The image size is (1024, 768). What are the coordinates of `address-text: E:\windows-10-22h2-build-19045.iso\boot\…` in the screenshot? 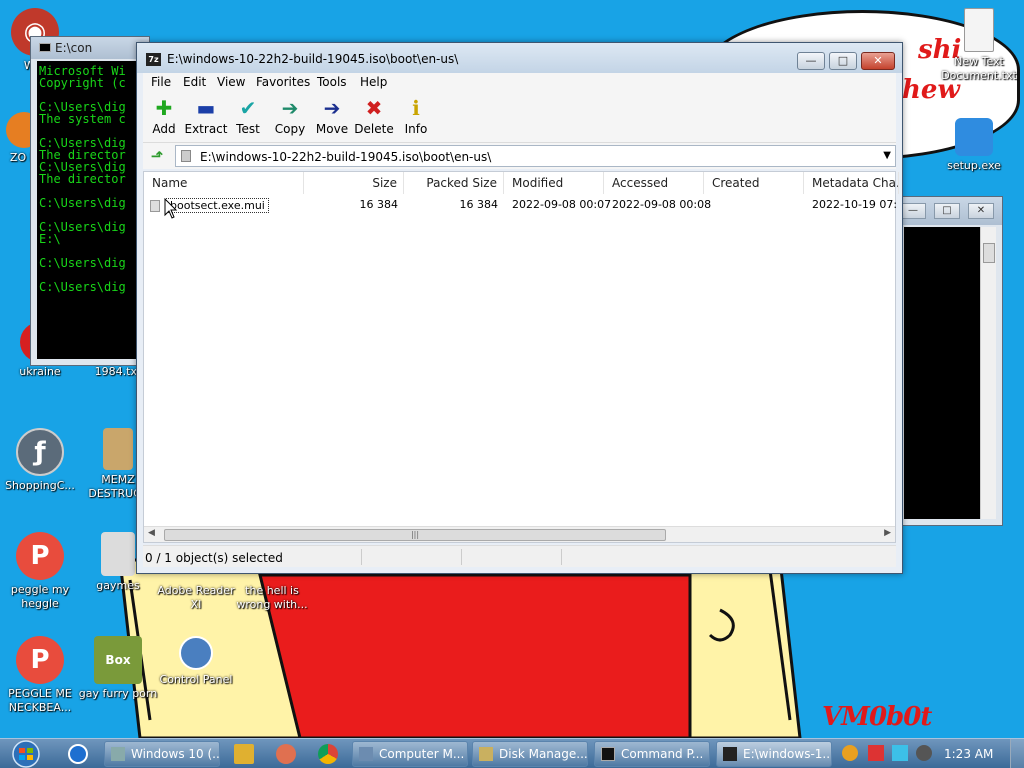 It's located at (346, 157).